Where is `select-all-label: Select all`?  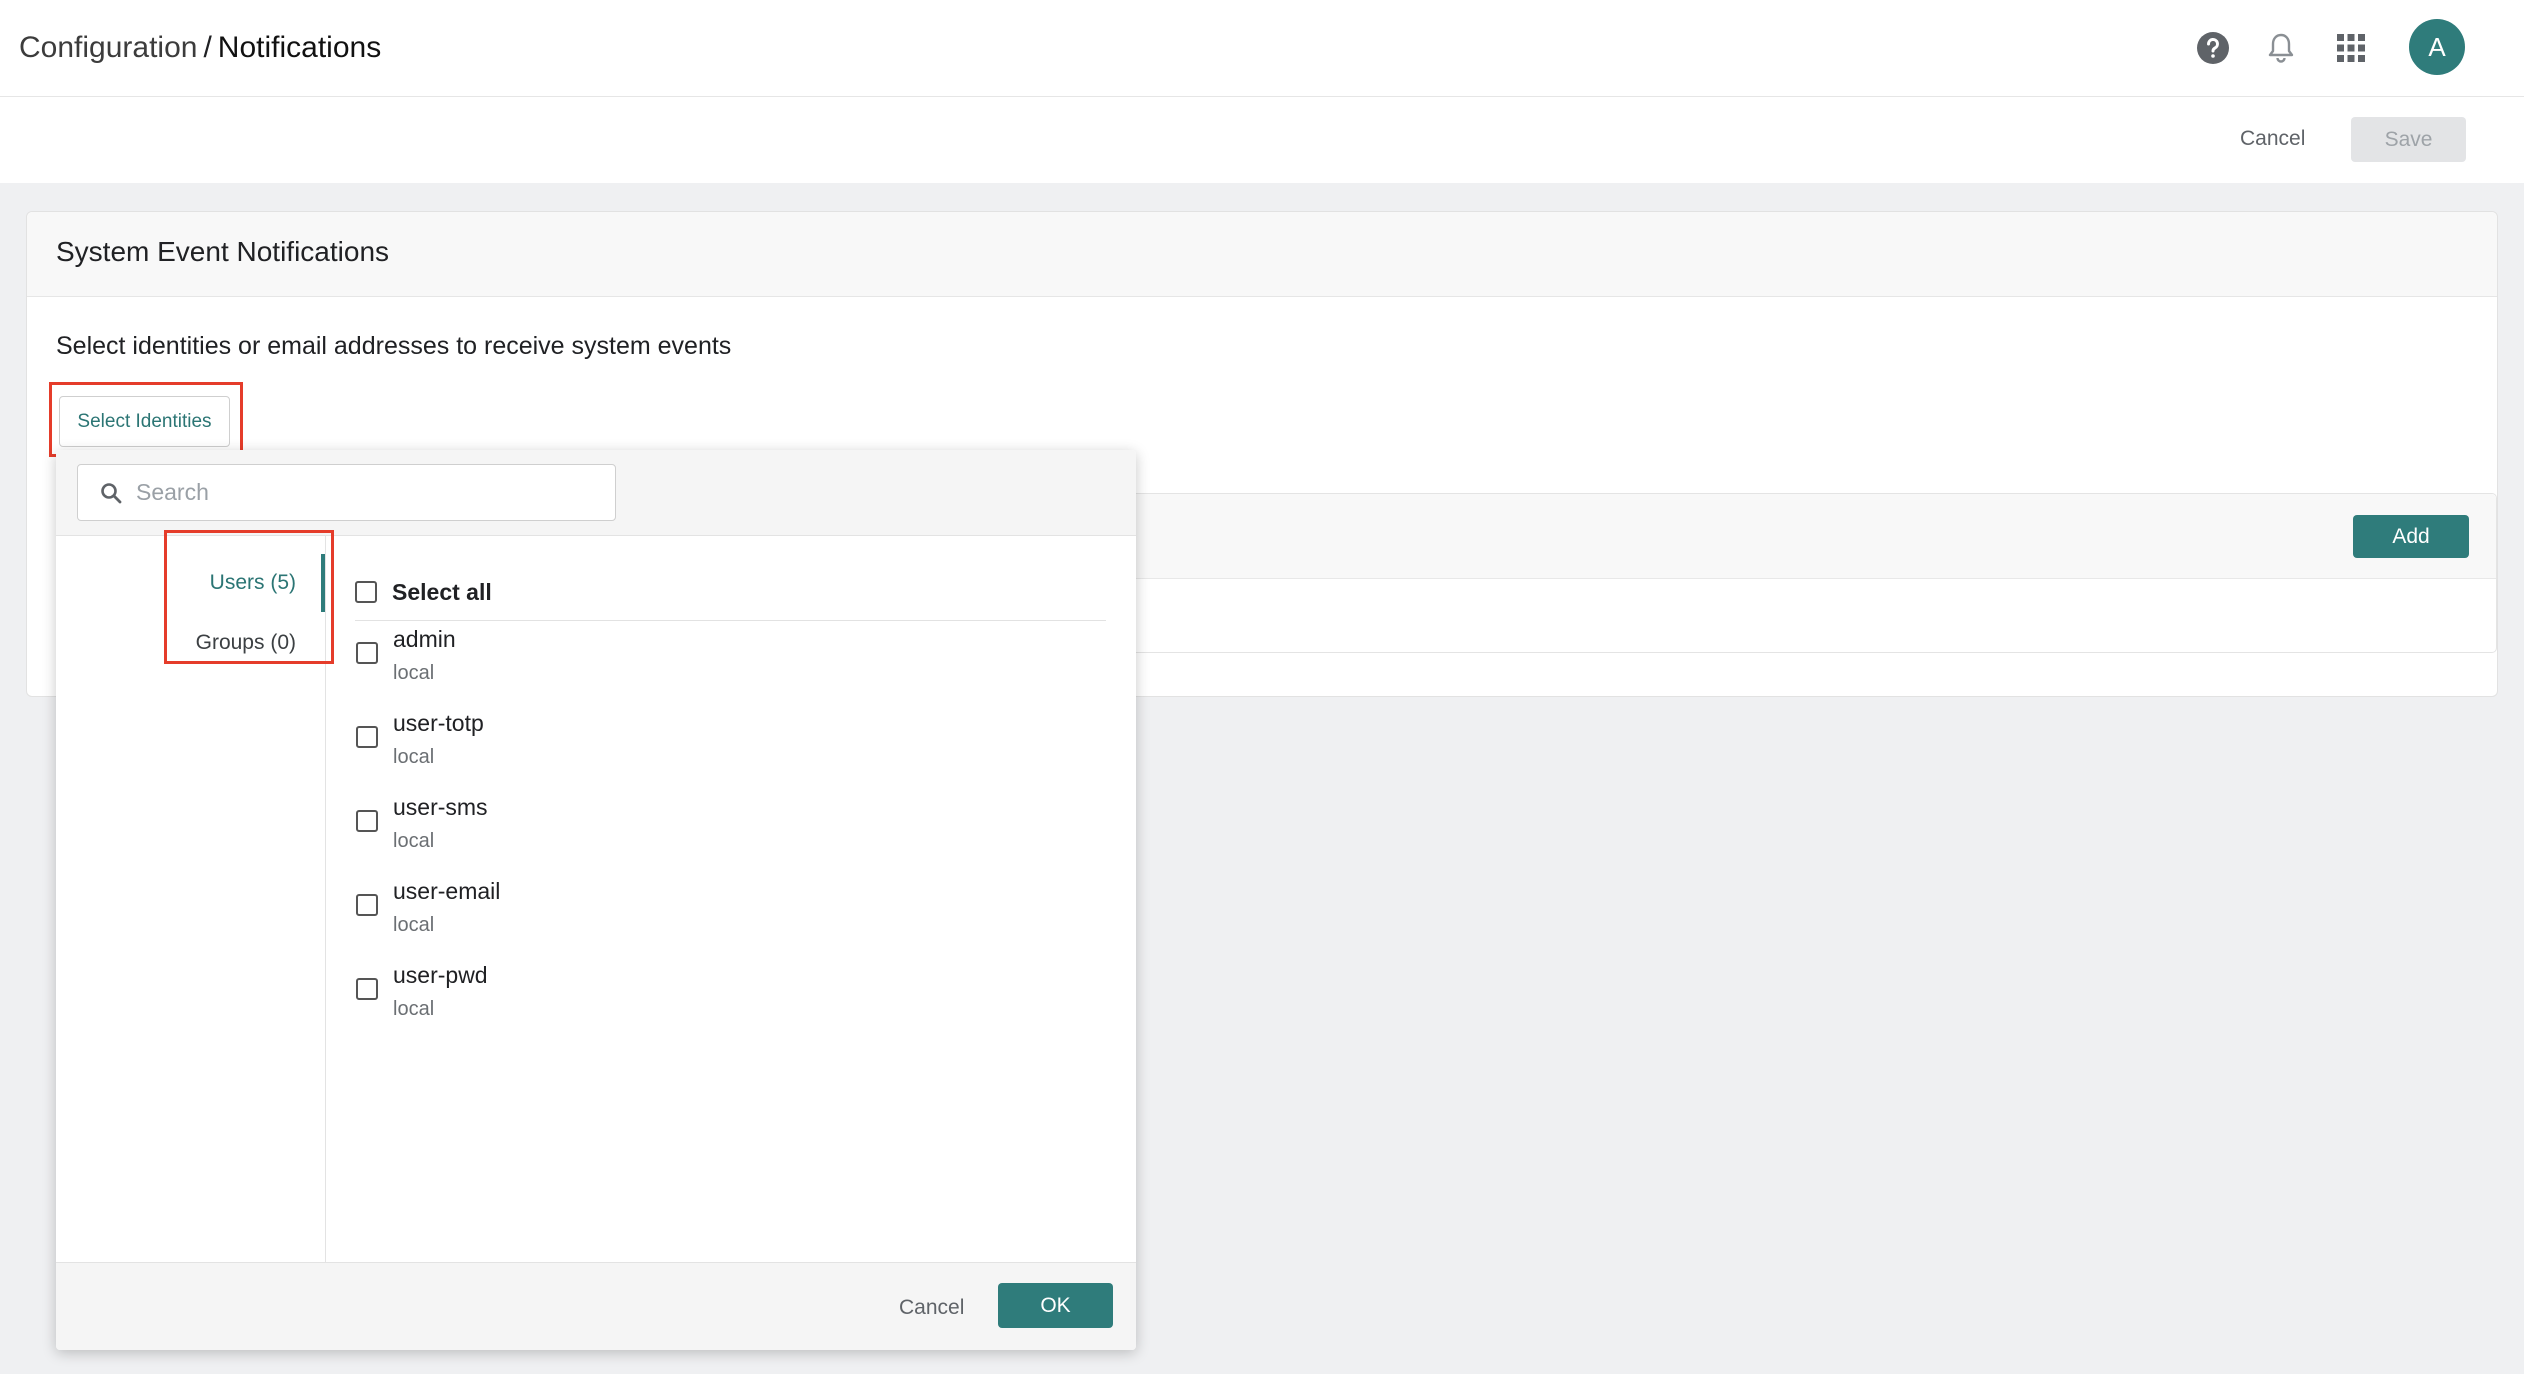 select-all-label: Select all is located at coordinates (442, 591).